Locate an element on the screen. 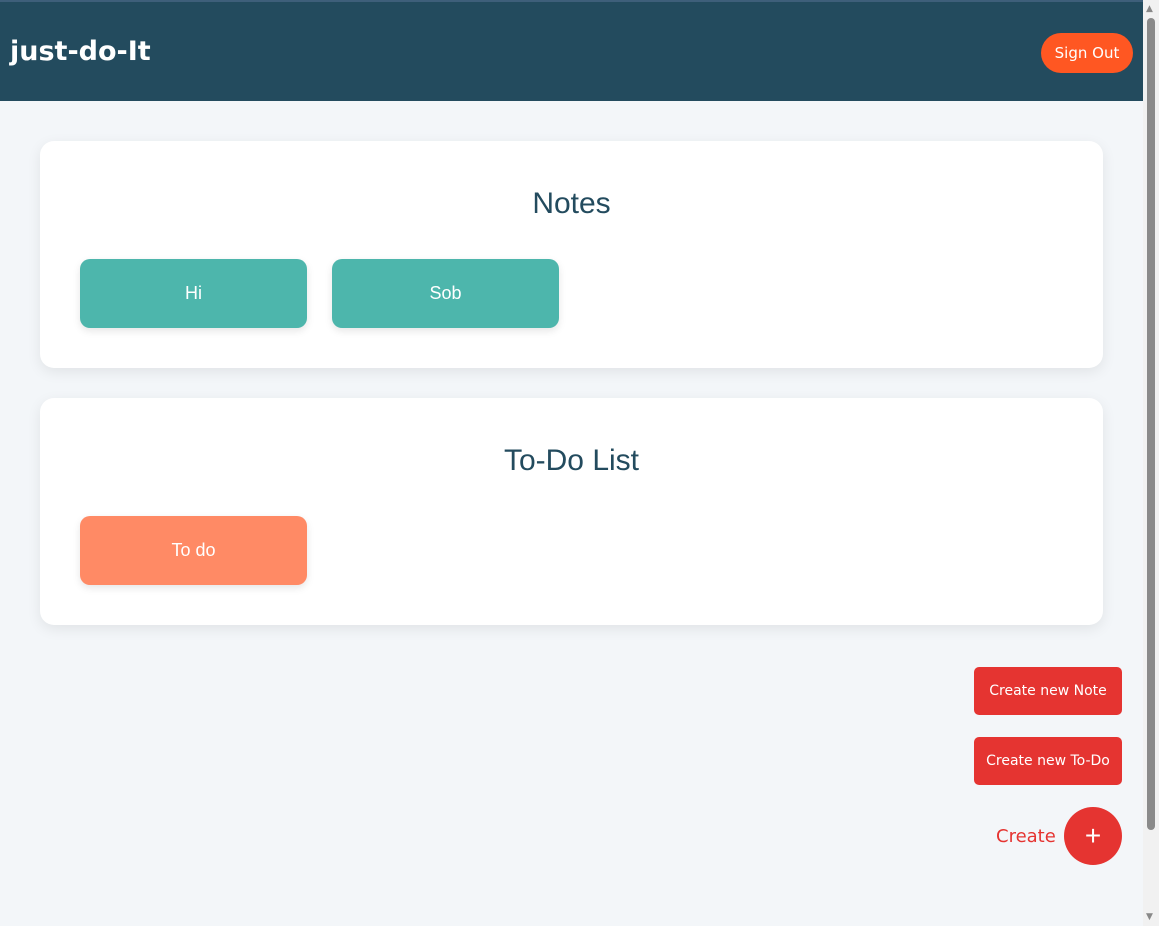  scrollbar: ▲ ▼ is located at coordinates (1151, 463).